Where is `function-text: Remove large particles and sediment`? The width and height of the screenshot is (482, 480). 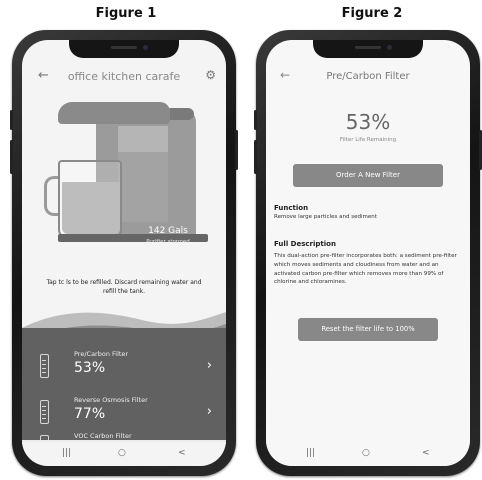 function-text: Remove large particles and sediment is located at coordinates (325, 217).